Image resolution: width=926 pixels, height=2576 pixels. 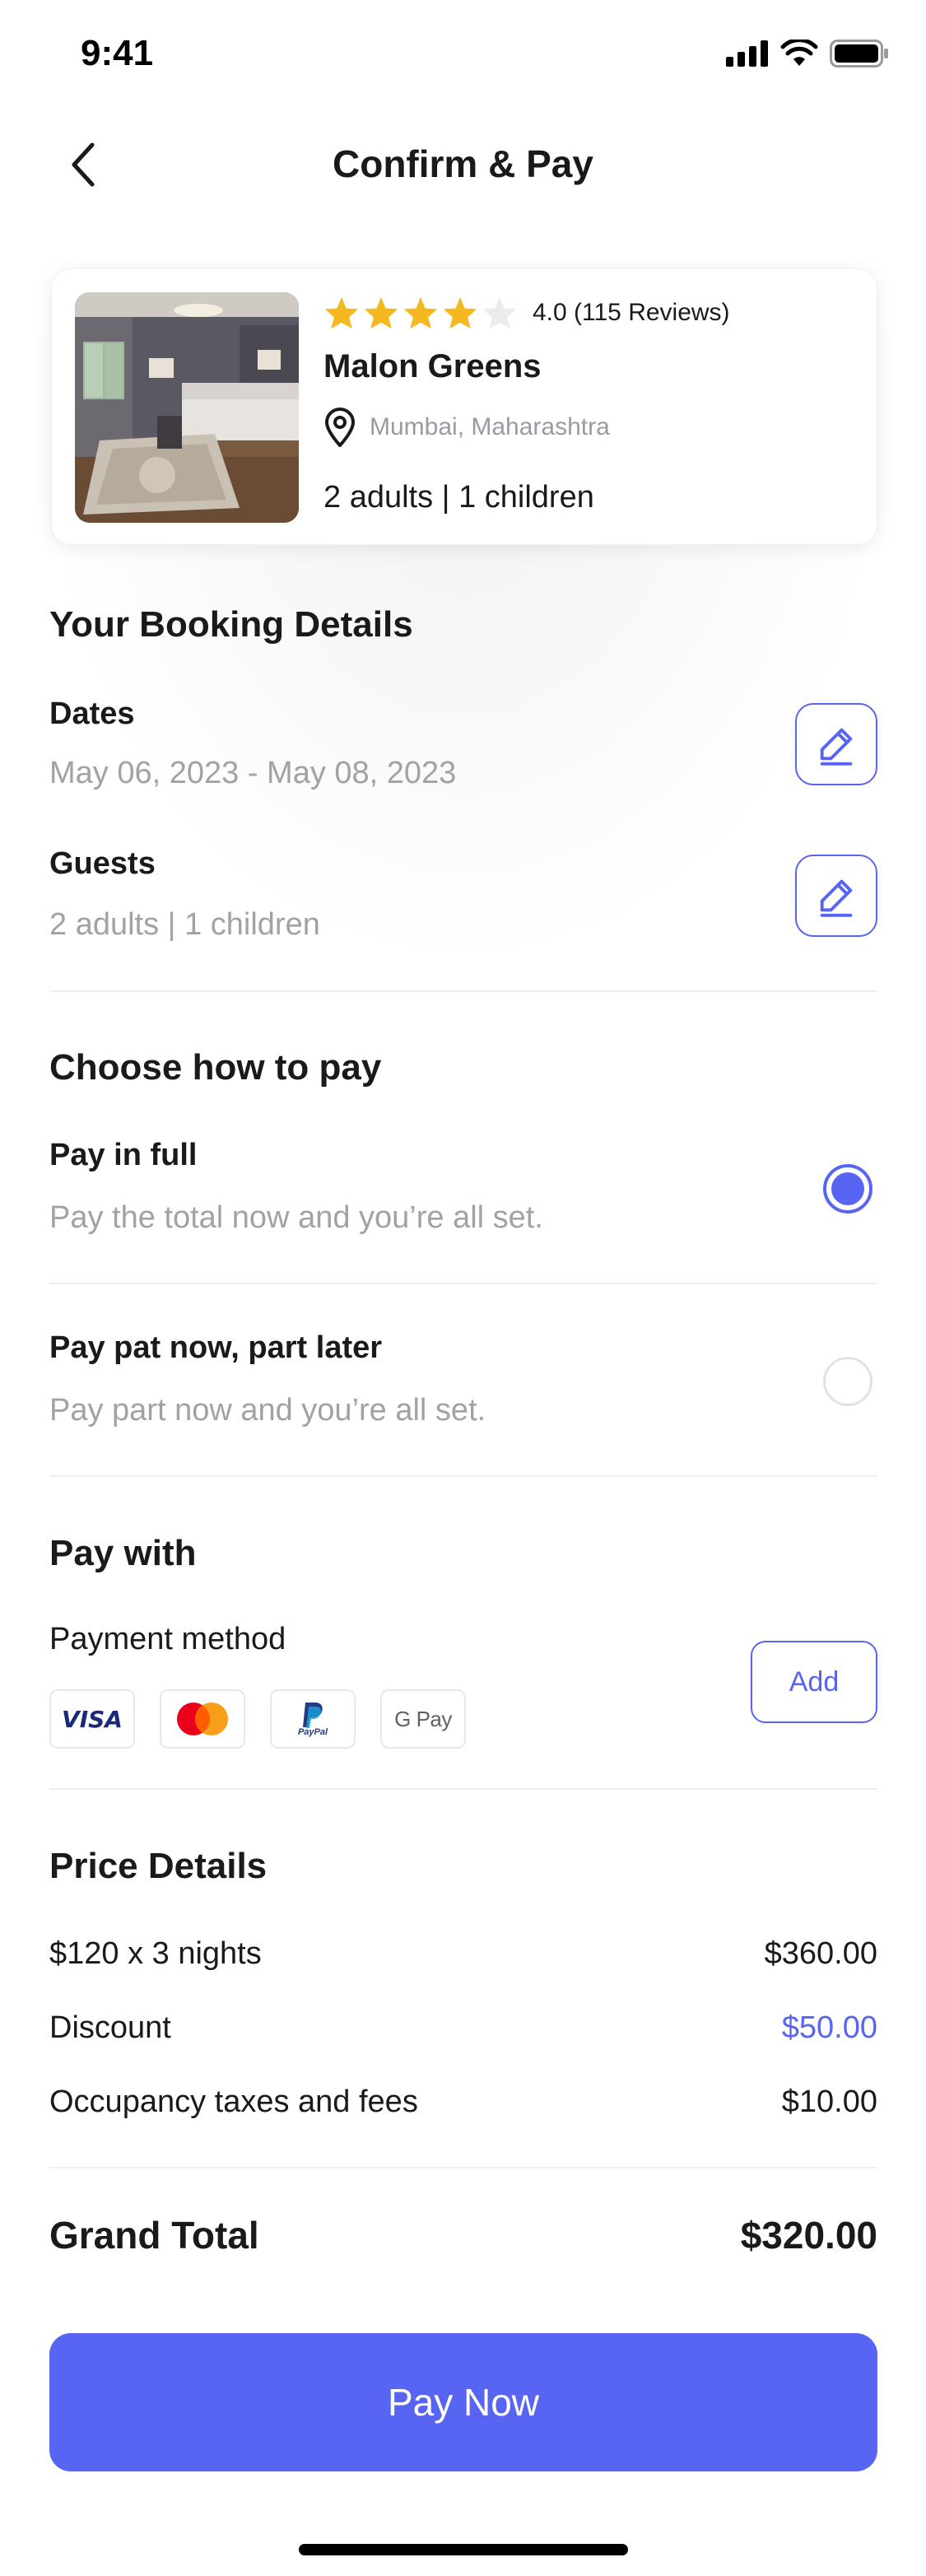 I want to click on home-indicator, so click(x=463, y=2549).